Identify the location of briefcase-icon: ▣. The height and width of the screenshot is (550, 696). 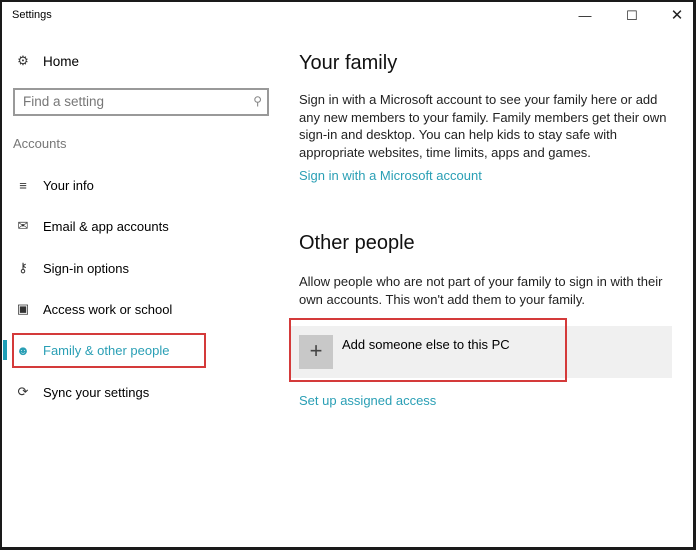
(23, 308).